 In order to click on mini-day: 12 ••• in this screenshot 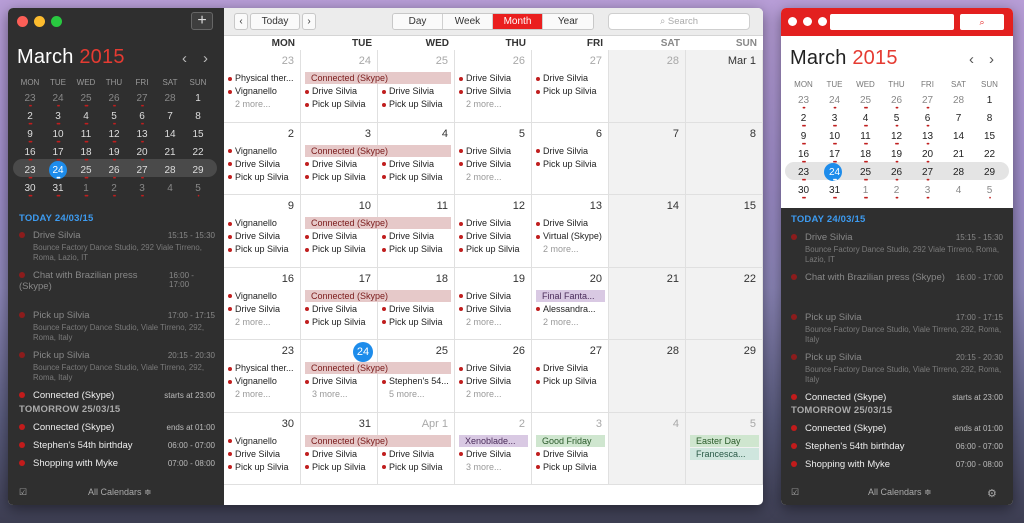, I will do `click(114, 137)`.